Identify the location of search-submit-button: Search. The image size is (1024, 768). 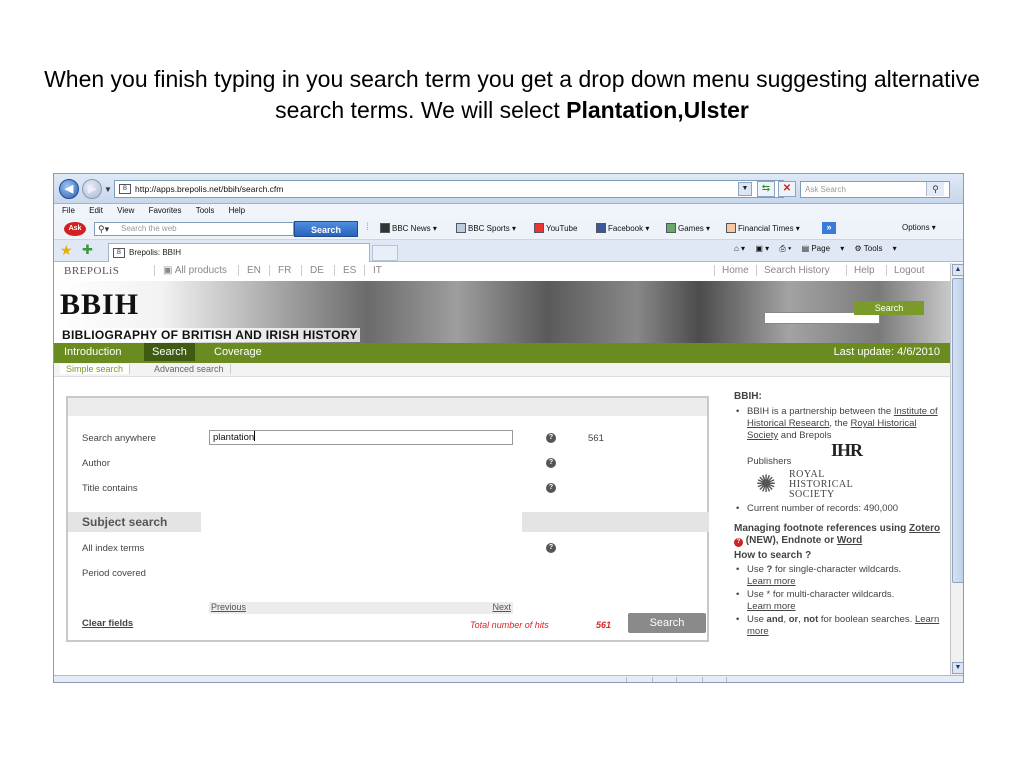
(667, 623).